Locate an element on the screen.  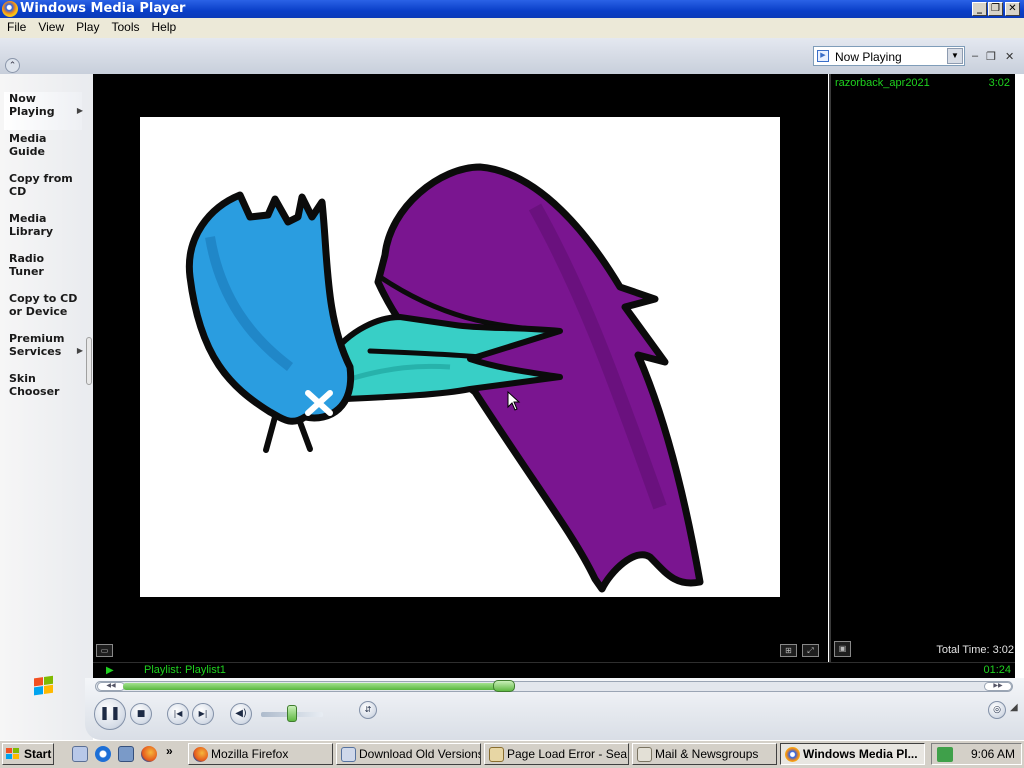
nav-label: Skin Chooser is located at coordinates (34, 385).